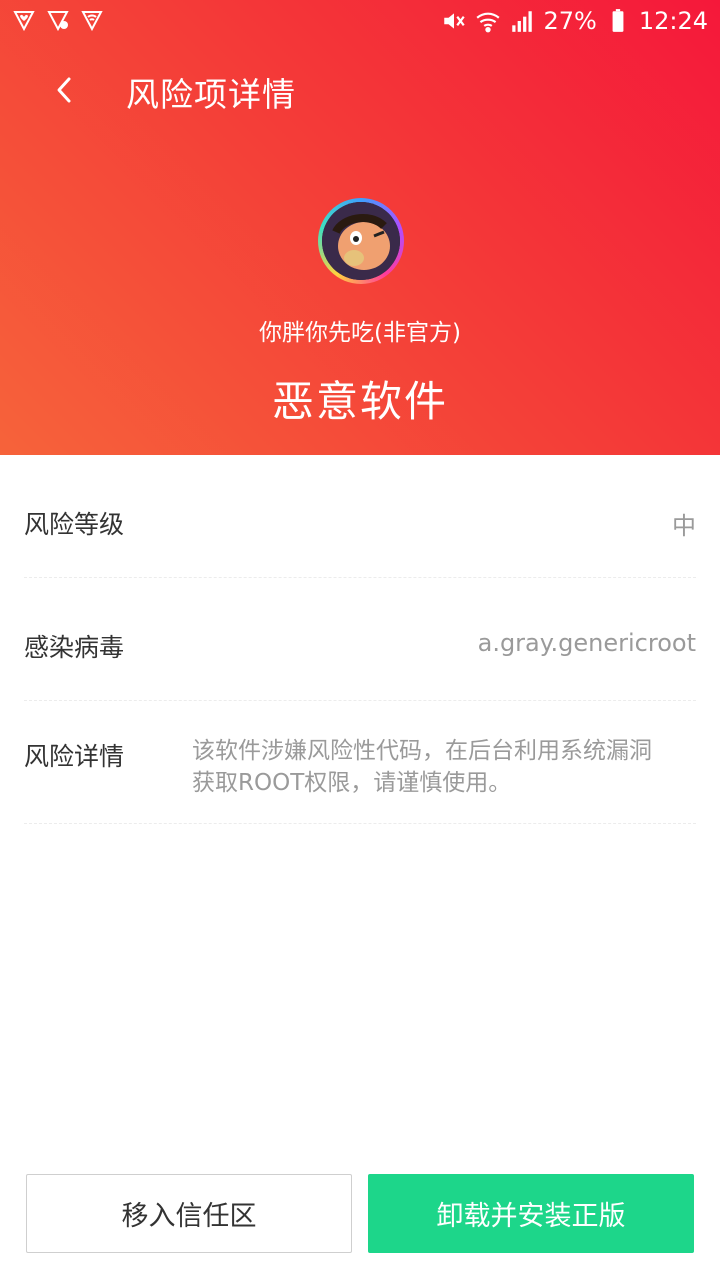 The image size is (720, 1280). Describe the element at coordinates (360, 516) in the screenshot. I see `risk-level-row: 风险等级 中` at that location.